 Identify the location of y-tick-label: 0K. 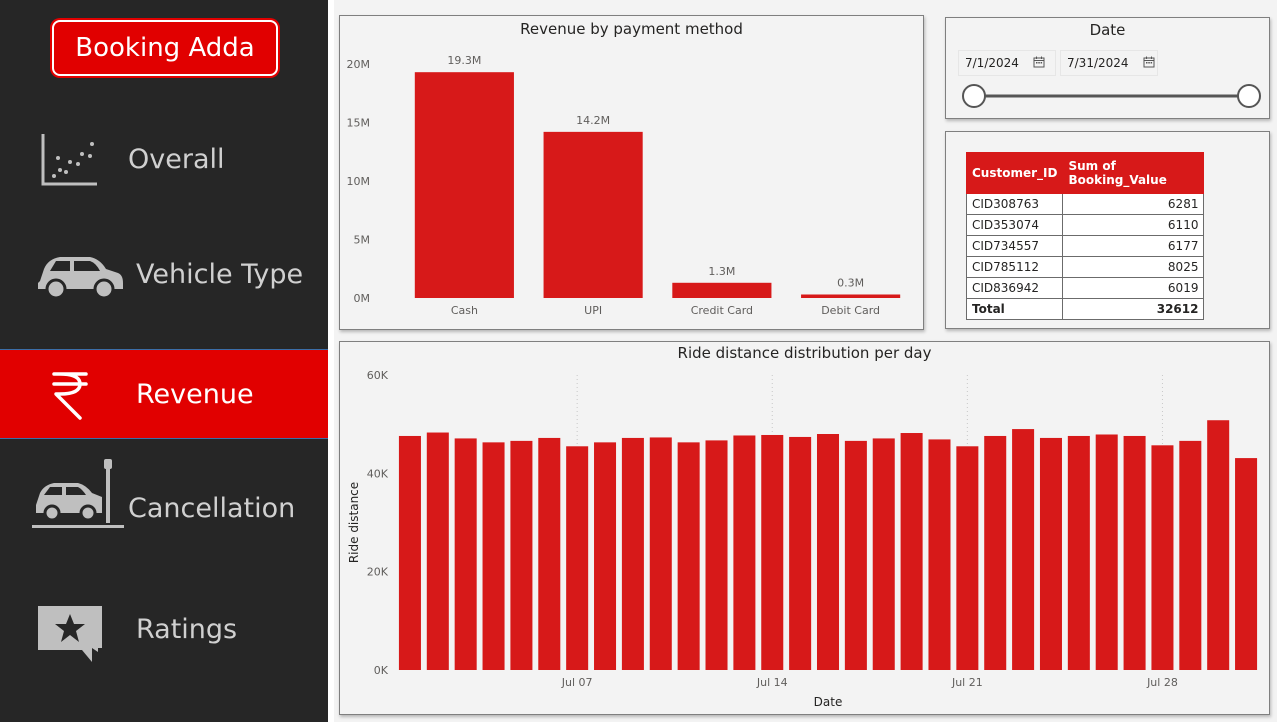
(381, 670).